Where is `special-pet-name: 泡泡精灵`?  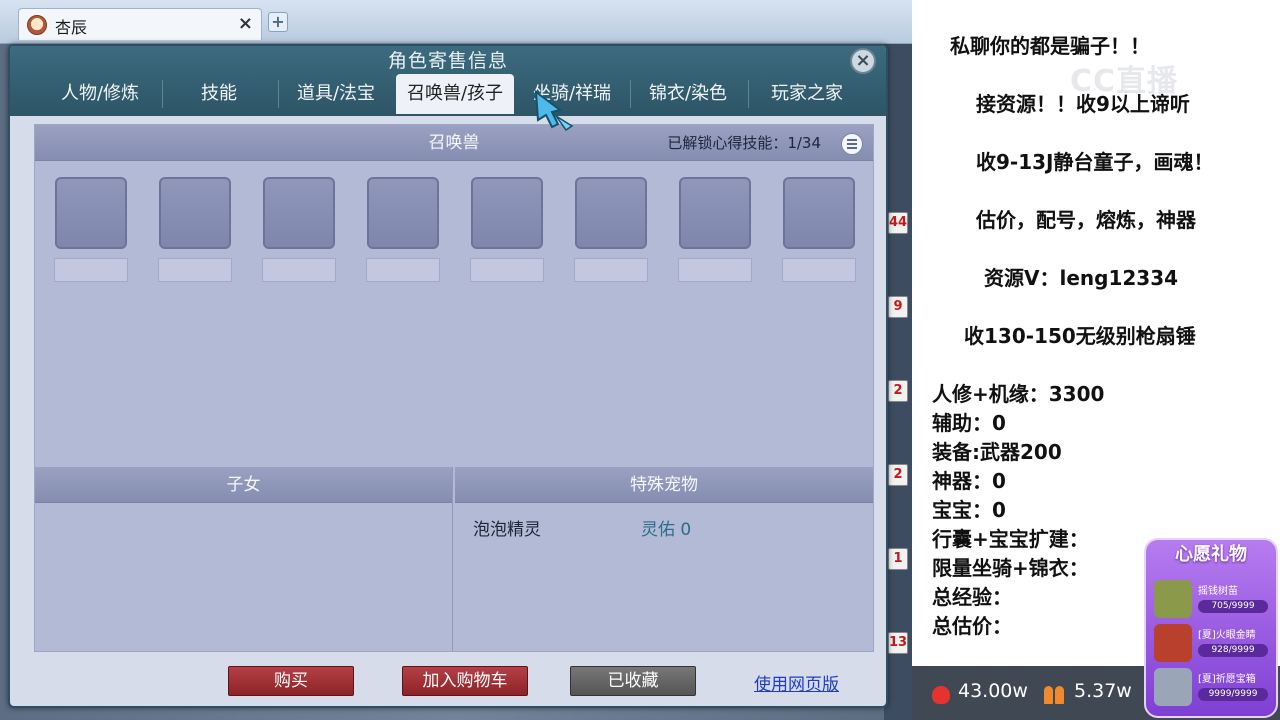 special-pet-name: 泡泡精灵 is located at coordinates (507, 530).